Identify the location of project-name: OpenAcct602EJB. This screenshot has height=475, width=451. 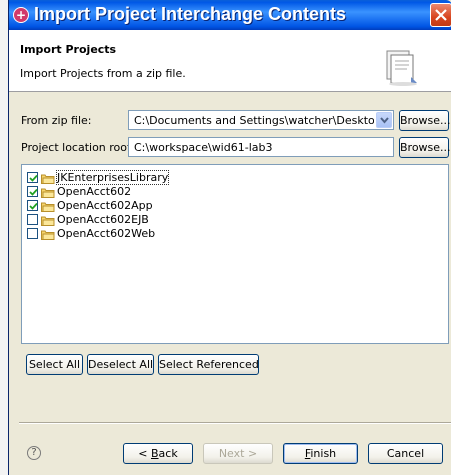
(103, 219).